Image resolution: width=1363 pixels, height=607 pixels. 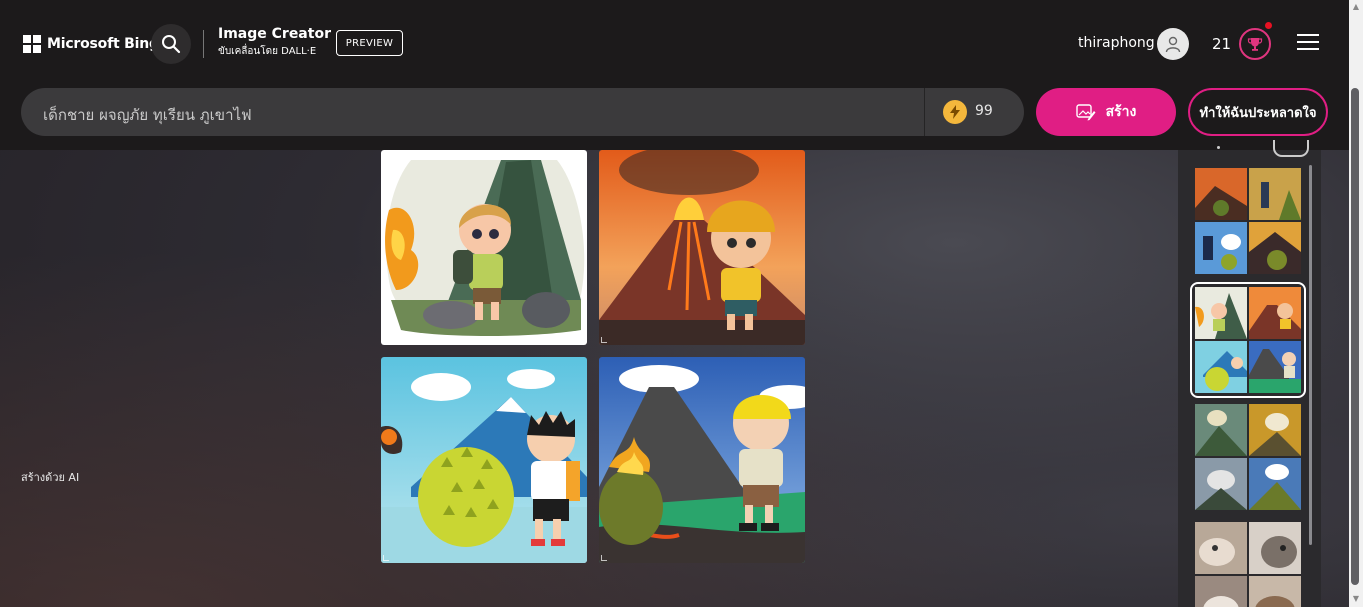 What do you see at coordinates (924, 112) in the screenshot?
I see `prompt-divider` at bounding box center [924, 112].